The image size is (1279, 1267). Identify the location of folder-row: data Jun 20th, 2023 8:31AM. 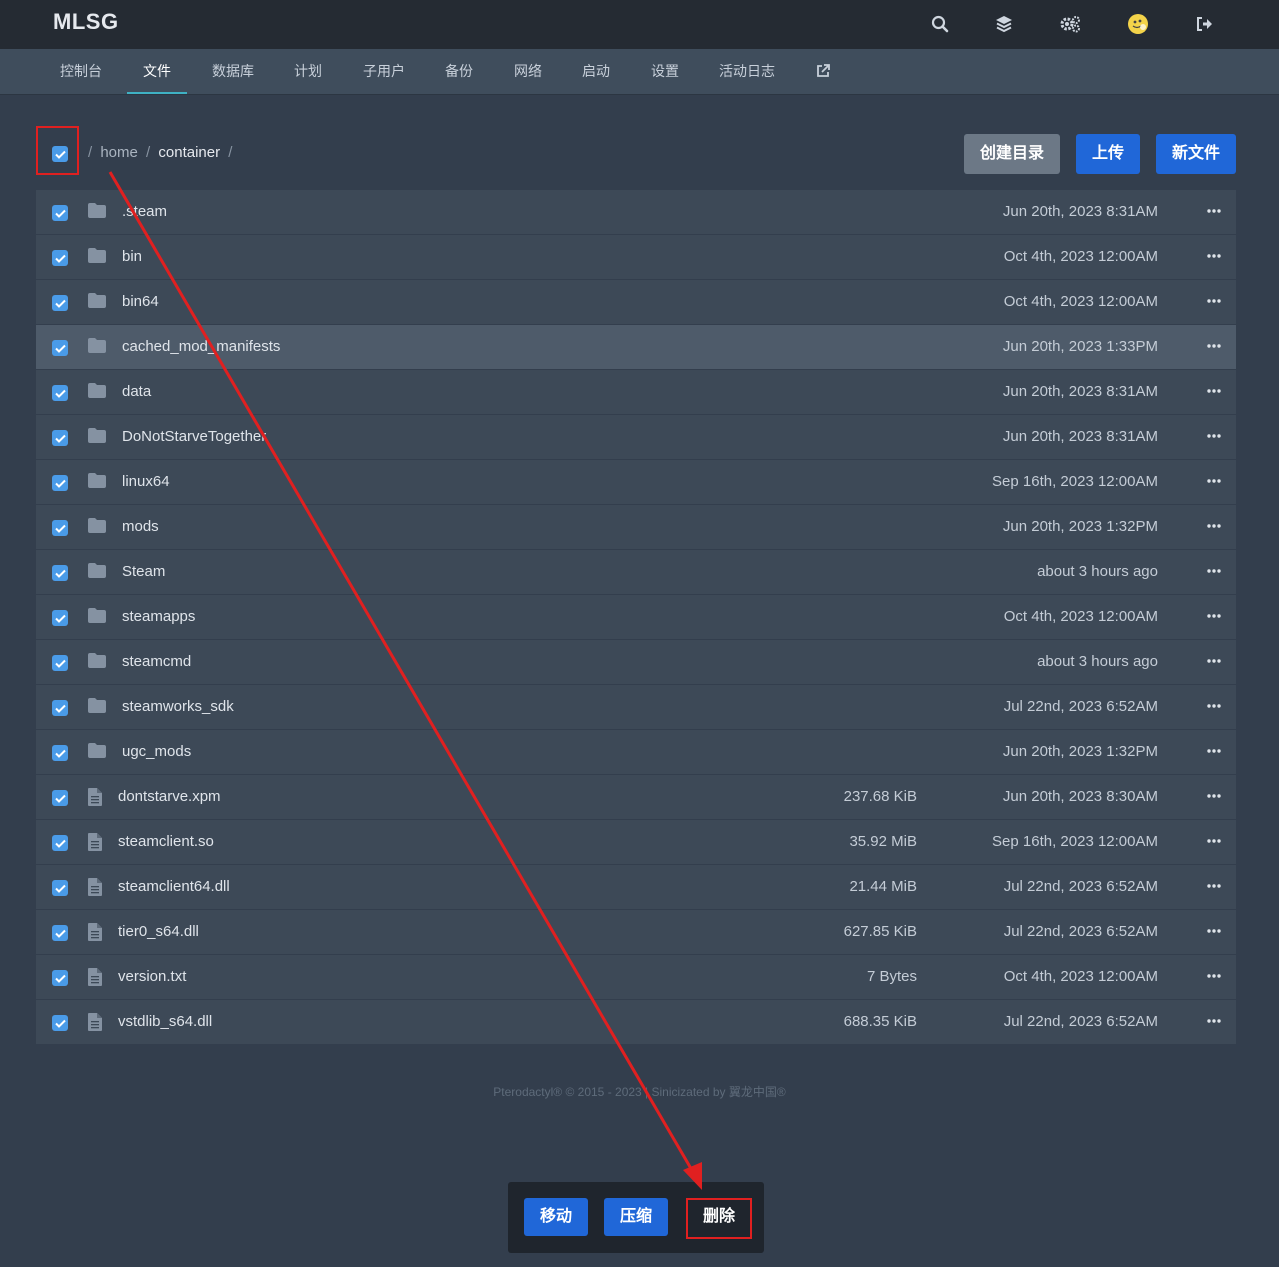
(636, 392).